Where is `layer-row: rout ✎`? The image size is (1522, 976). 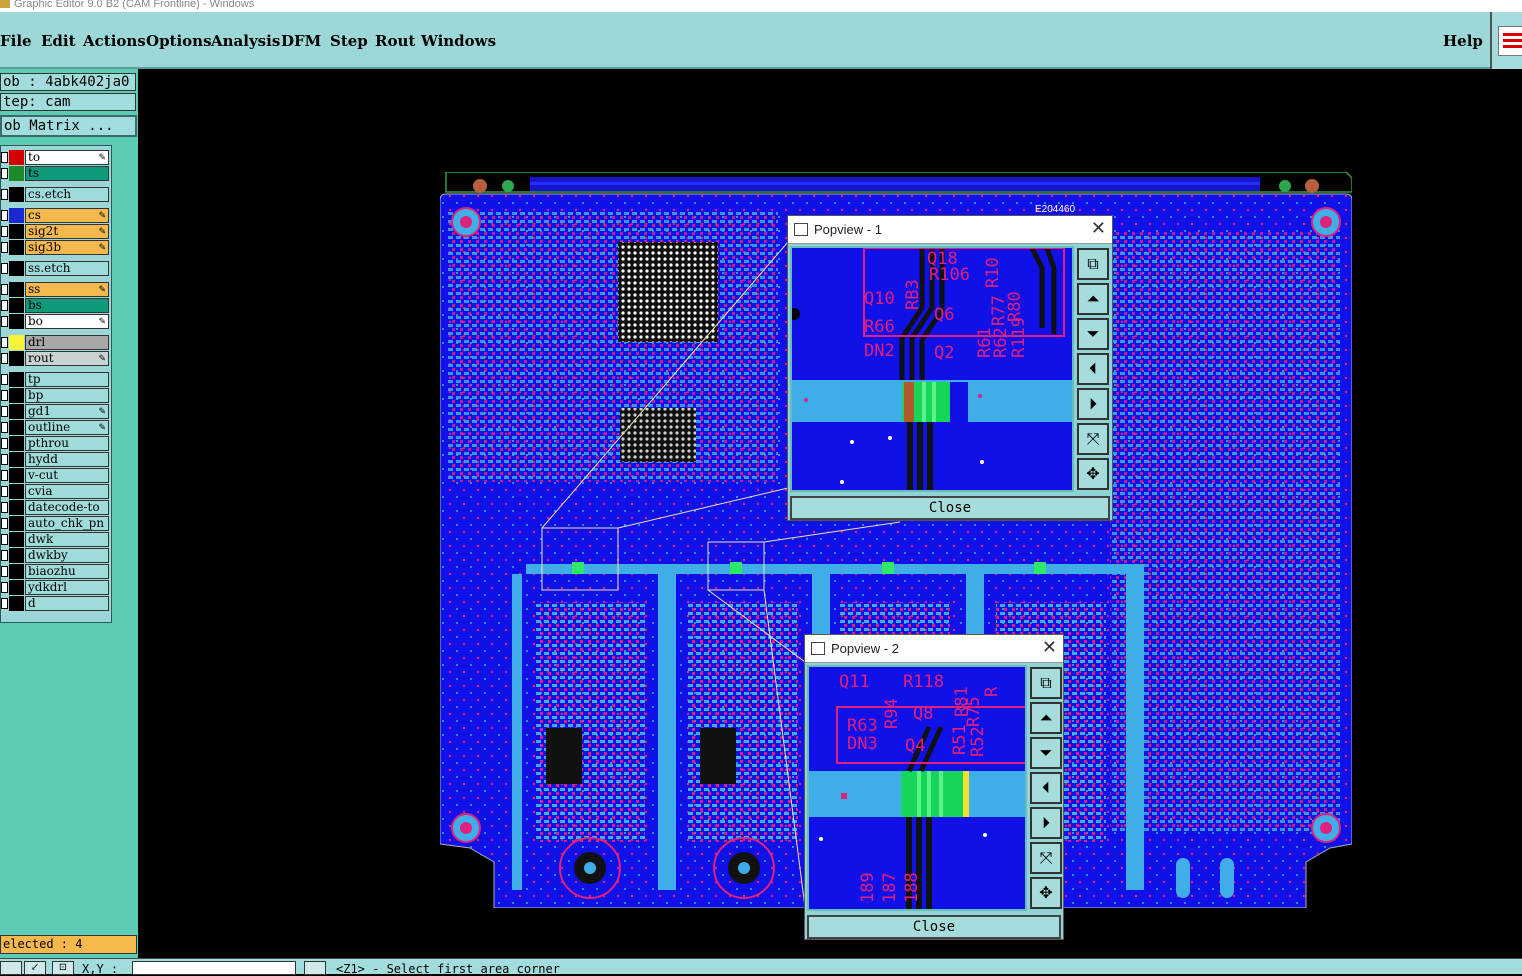
layer-row: rout ✎ is located at coordinates (55, 358).